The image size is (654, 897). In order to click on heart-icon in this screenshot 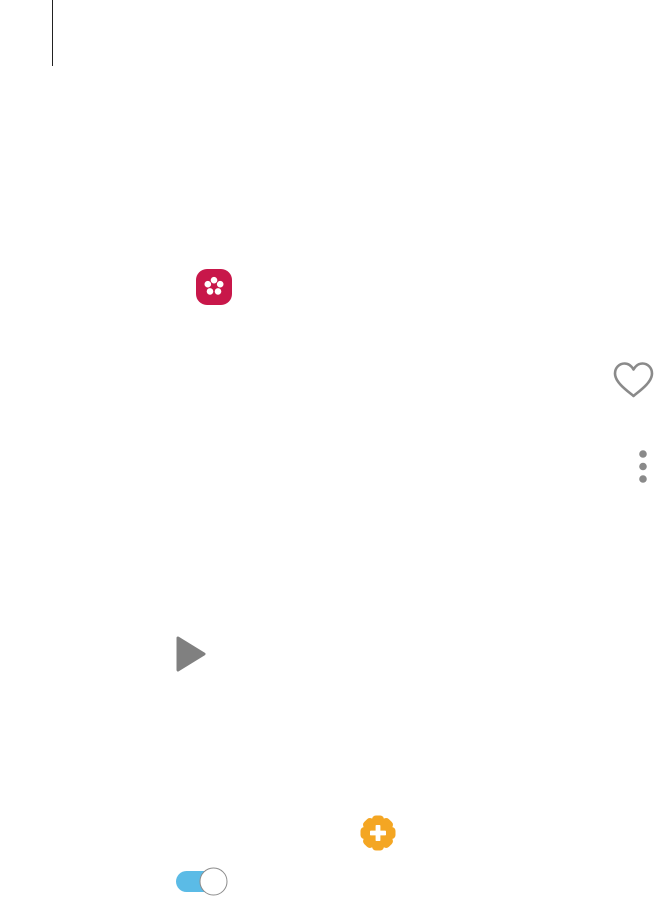, I will do `click(633, 380)`.